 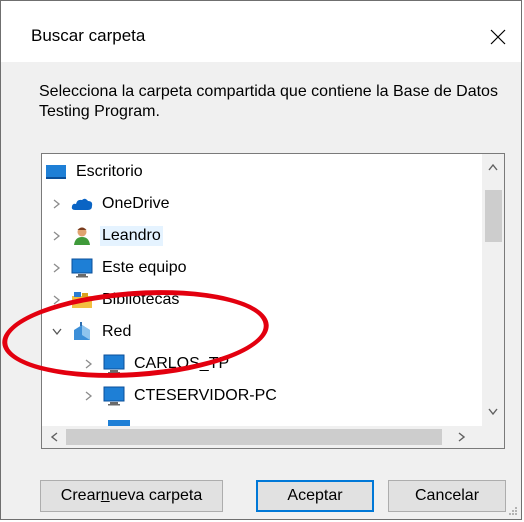 What do you see at coordinates (80, 495) in the screenshot?
I see `new-folder-label-prefix: Crear` at bounding box center [80, 495].